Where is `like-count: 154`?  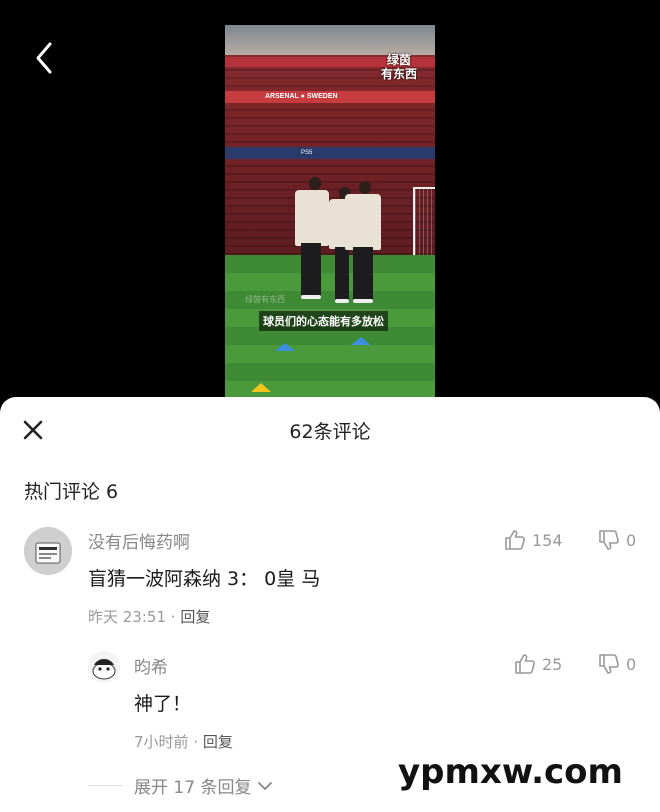
like-count: 154 is located at coordinates (547, 540).